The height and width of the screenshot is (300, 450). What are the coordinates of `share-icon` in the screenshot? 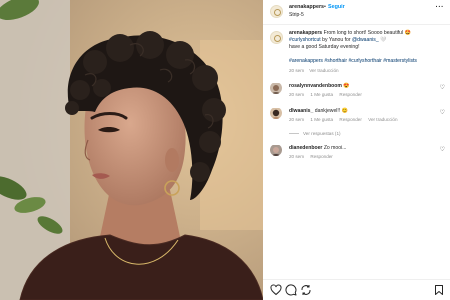 It's located at (306, 289).